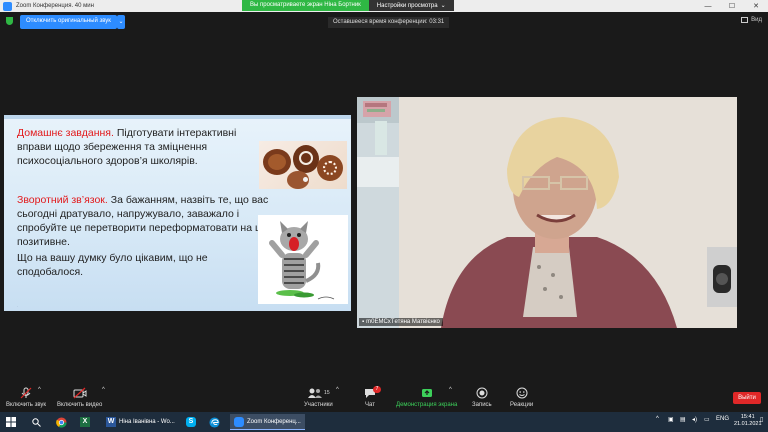 This screenshot has width=768, height=432. I want to click on zoom-app-icon, so click(7, 6).